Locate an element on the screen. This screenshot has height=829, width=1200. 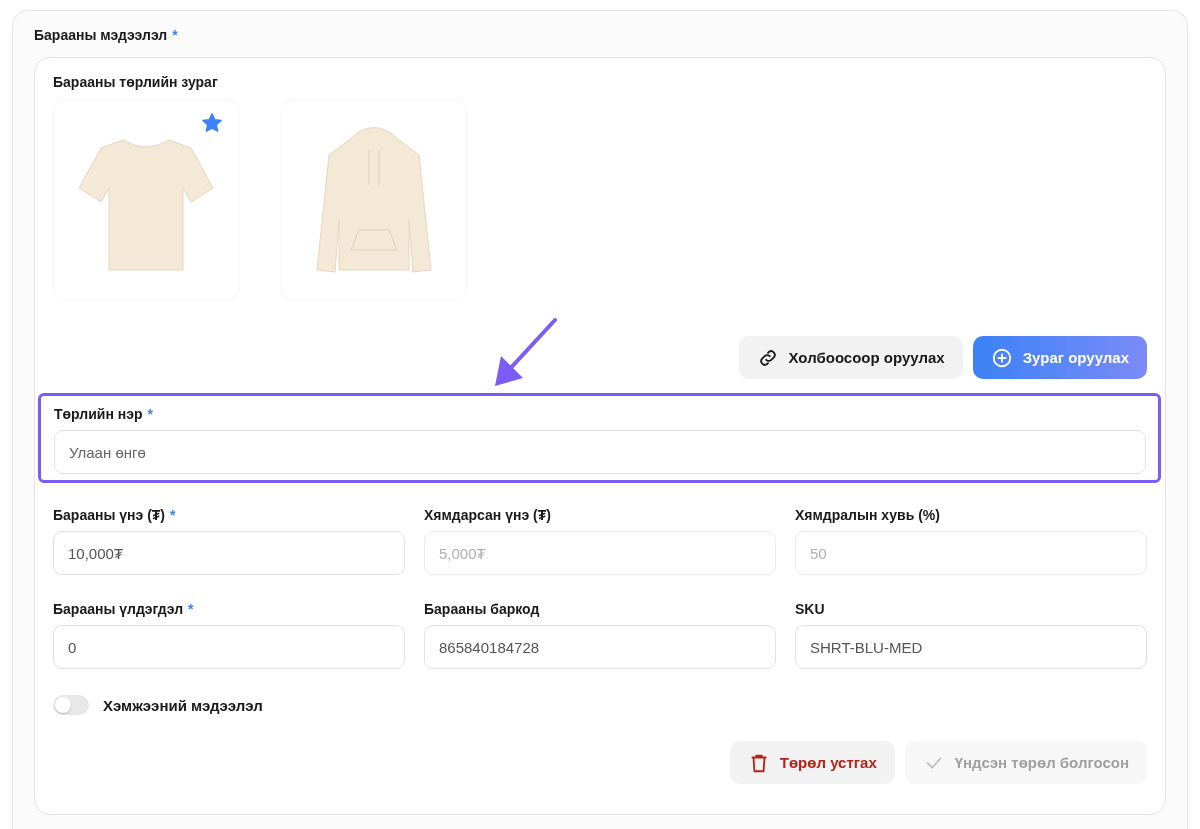
field-label: Хямдарсан үнэ (₮) is located at coordinates (487, 515).